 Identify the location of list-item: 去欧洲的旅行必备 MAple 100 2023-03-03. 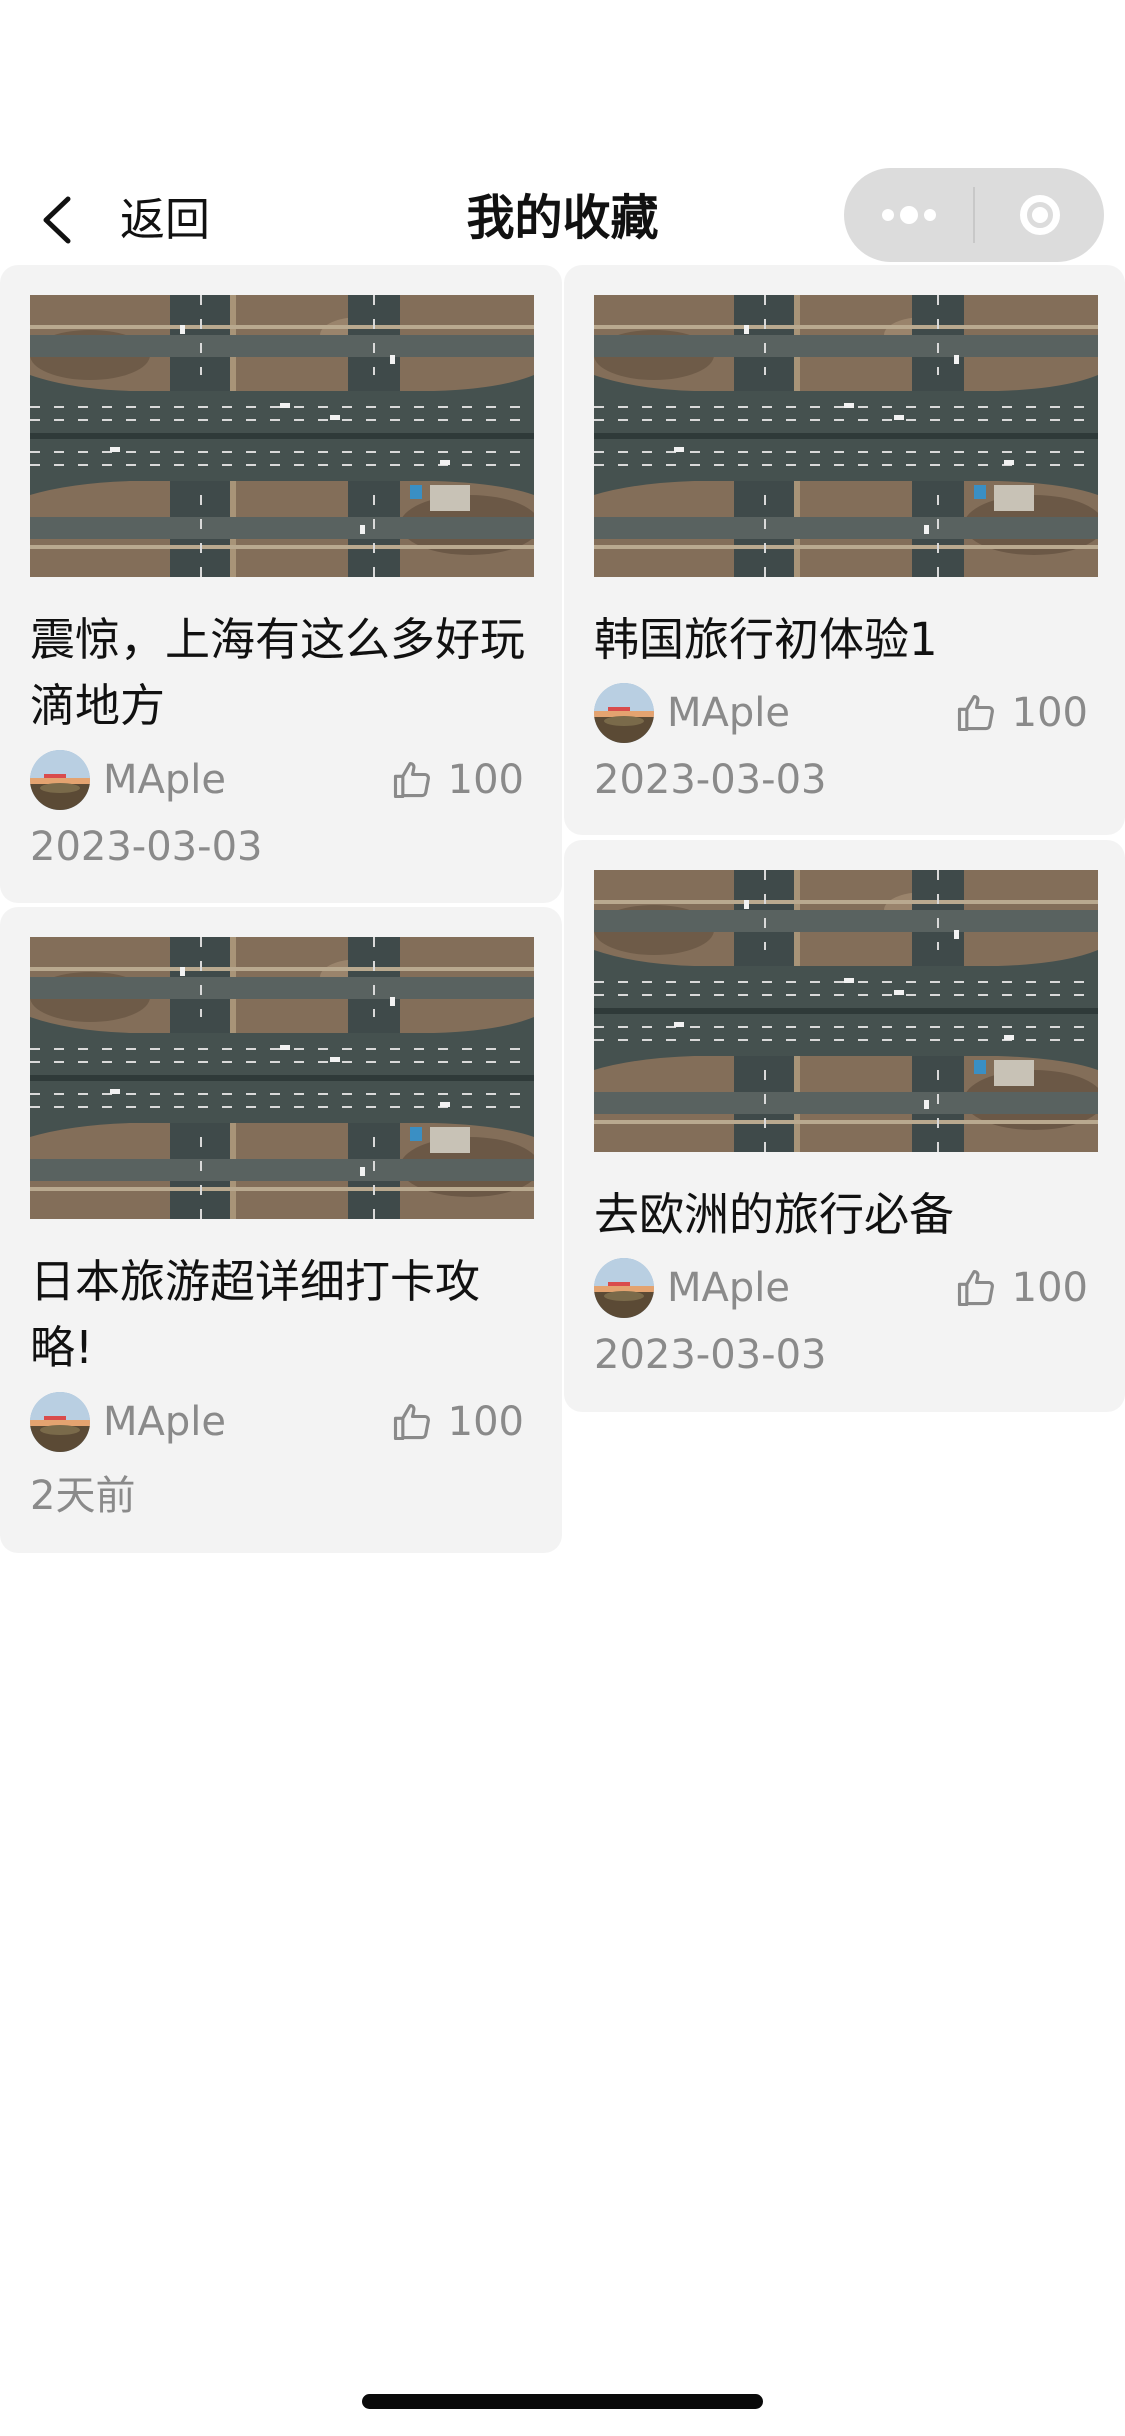
(844, 1126).